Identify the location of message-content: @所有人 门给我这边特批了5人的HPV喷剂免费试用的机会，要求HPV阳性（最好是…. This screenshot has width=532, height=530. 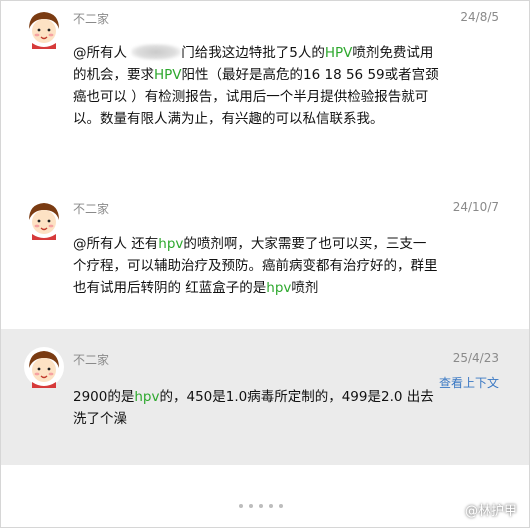
(256, 86).